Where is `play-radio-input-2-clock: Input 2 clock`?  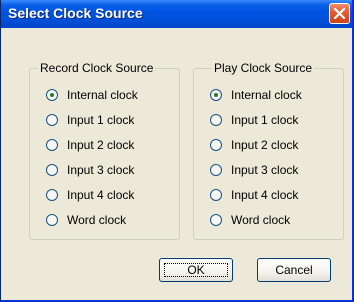 play-radio-input-2-clock: Input 2 clock is located at coordinates (254, 145).